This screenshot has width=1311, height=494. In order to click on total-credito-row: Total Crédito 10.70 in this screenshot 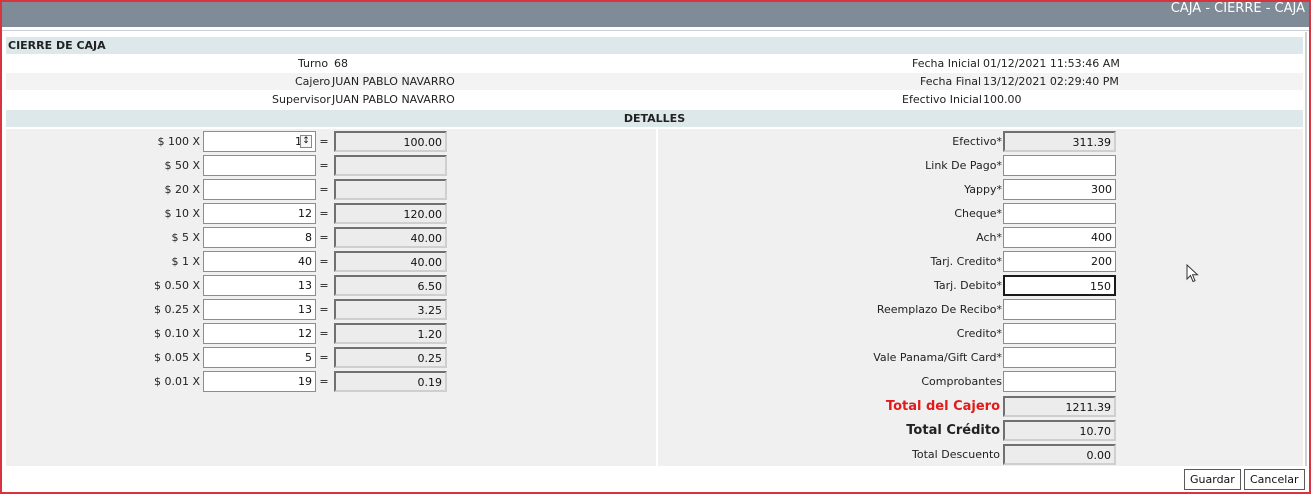, I will do `click(656, 431)`.